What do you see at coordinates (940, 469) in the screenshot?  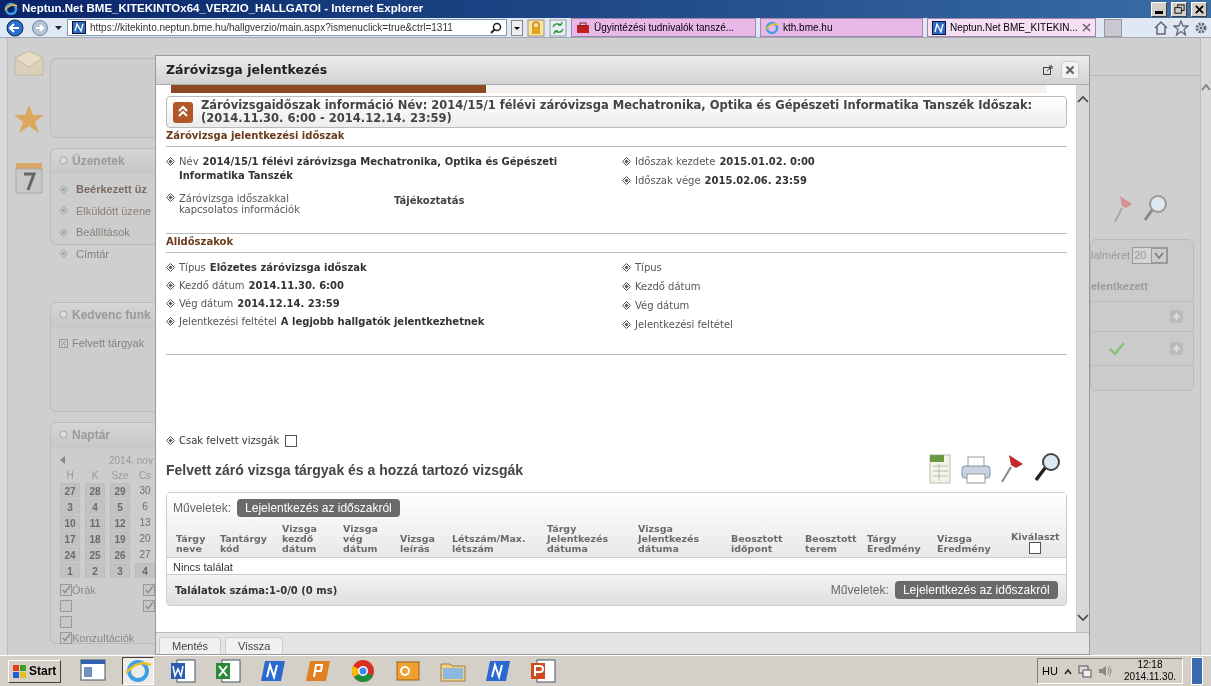 I see `spreadsheet-icon` at bounding box center [940, 469].